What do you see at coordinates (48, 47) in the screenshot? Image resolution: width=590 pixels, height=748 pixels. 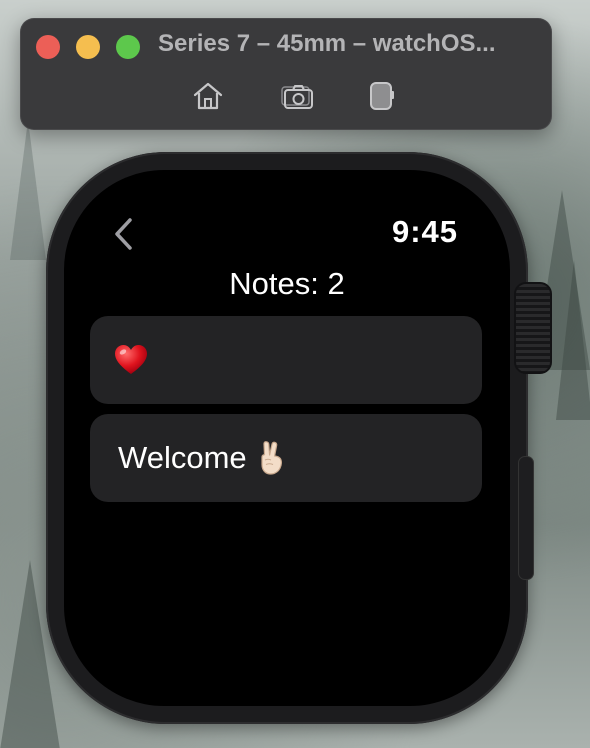 I see `close-window-button` at bounding box center [48, 47].